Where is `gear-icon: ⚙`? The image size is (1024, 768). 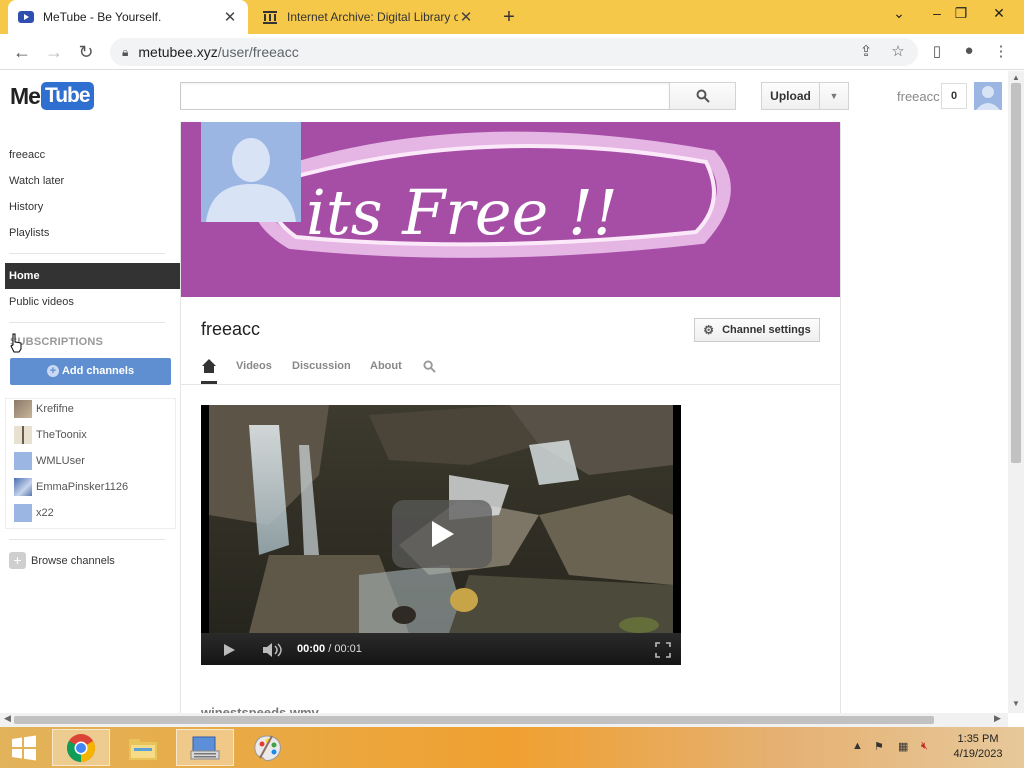
gear-icon: ⚙ is located at coordinates (709, 330).